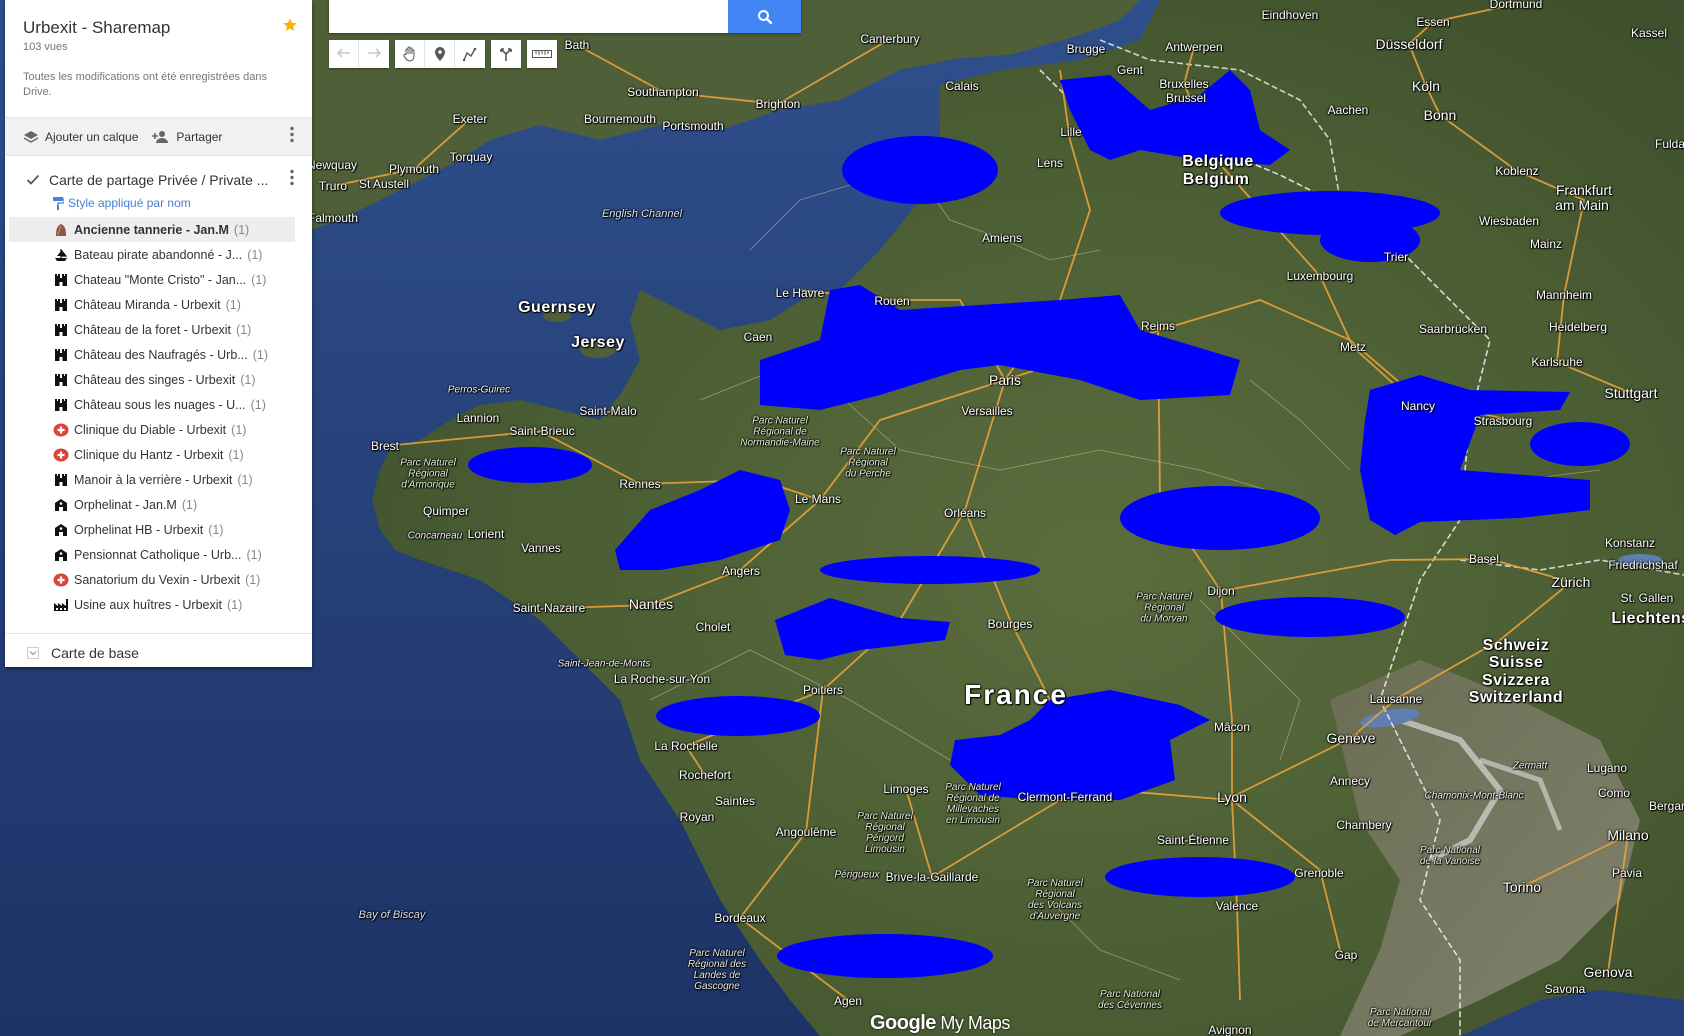 Image resolution: width=1684 pixels, height=1036 pixels. I want to click on share-button: Partager, so click(187, 137).